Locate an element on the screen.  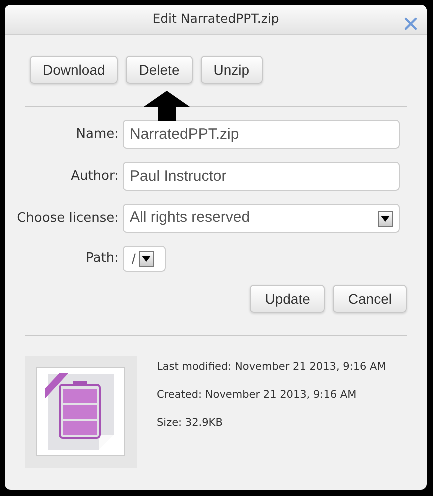
file-info-text: Size: 32.9KB is located at coordinates (190, 423).